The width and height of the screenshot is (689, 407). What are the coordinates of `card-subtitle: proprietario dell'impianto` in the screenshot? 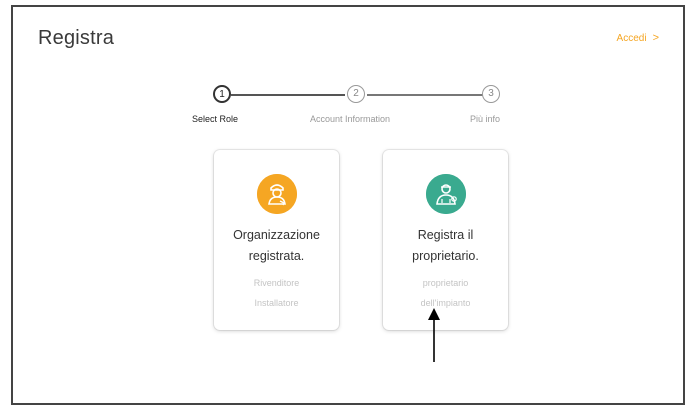 It's located at (445, 293).